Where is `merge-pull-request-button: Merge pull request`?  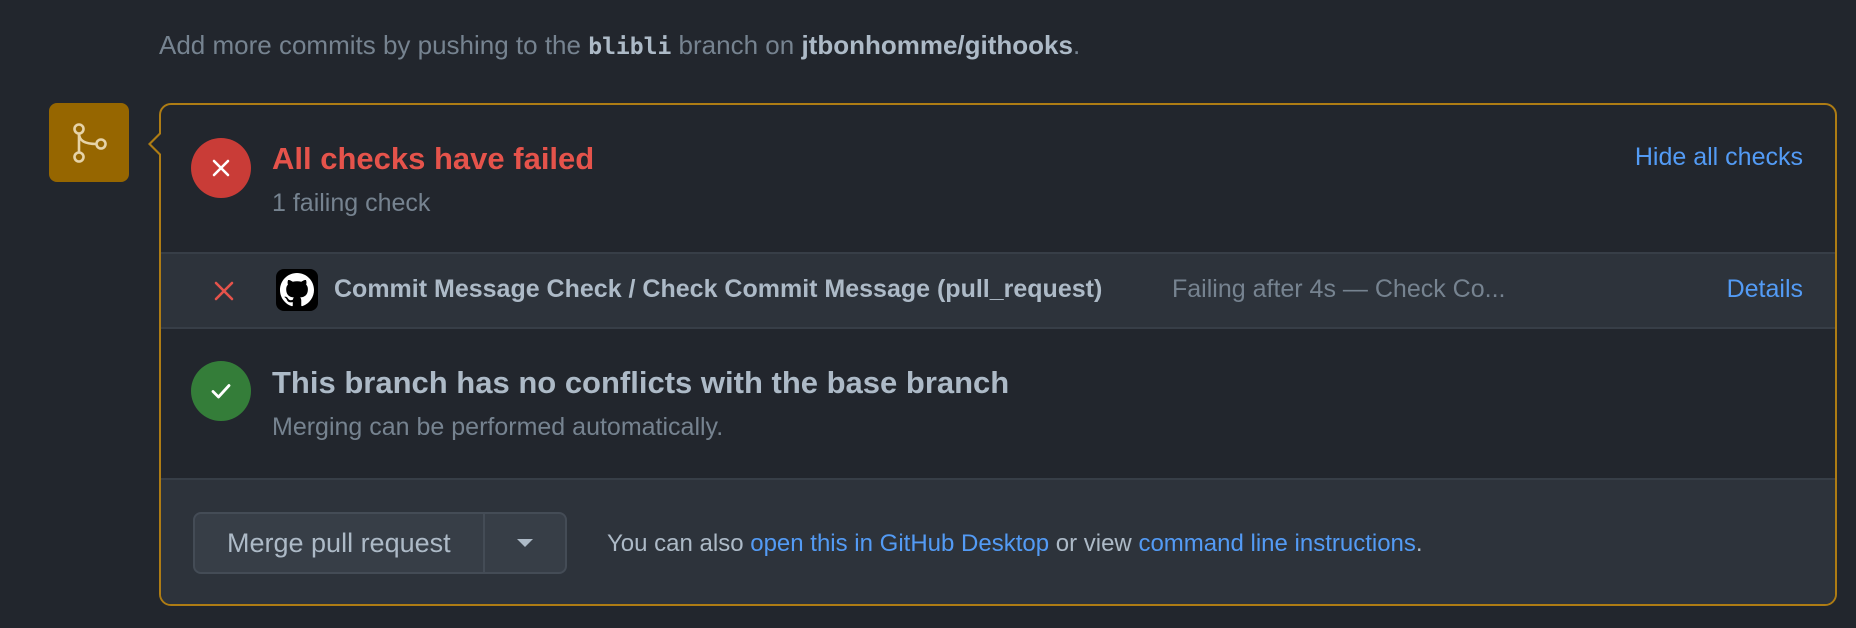
merge-pull-request-button: Merge pull request is located at coordinates (339, 543).